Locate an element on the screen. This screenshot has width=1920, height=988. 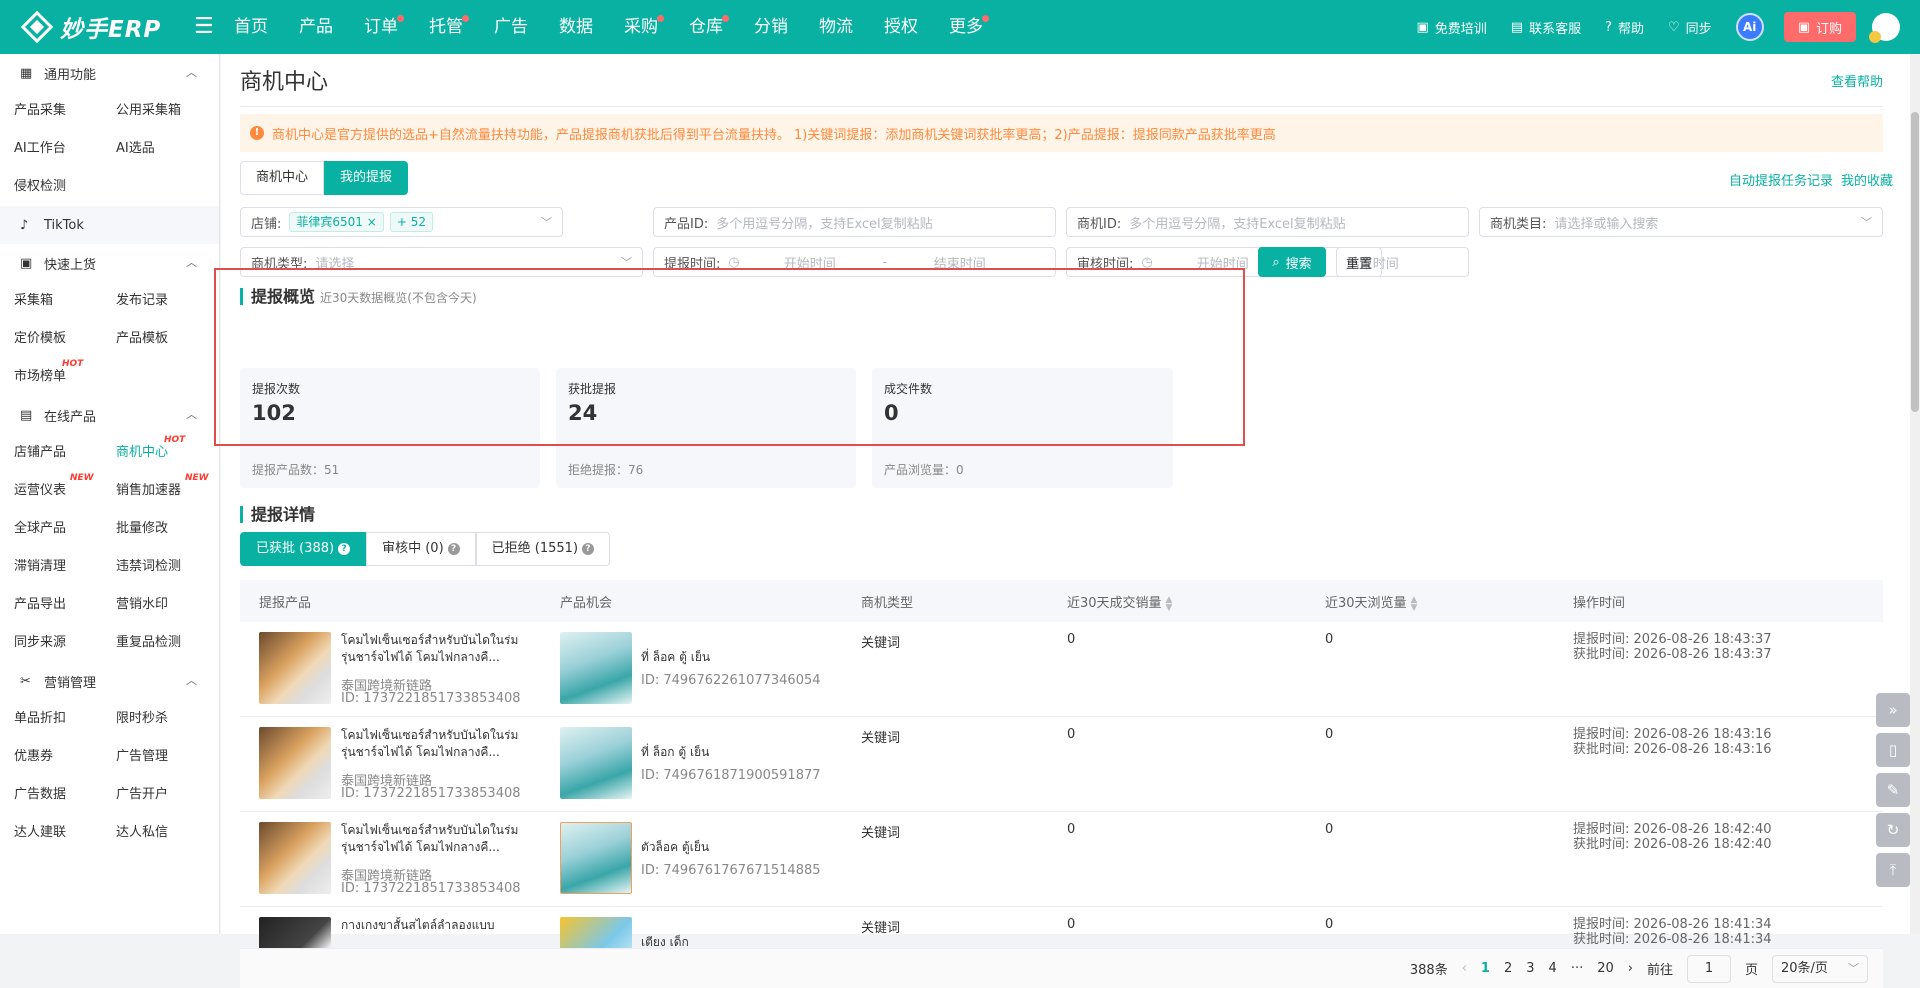
page-number: 4 is located at coordinates (1553, 968).